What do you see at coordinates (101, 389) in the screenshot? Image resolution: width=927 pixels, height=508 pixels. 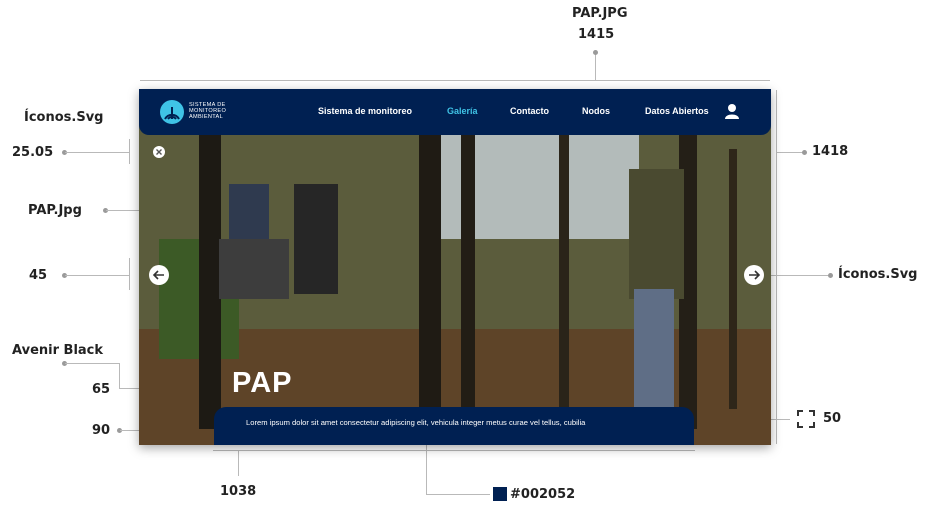 I see `font-size-label: 65` at bounding box center [101, 389].